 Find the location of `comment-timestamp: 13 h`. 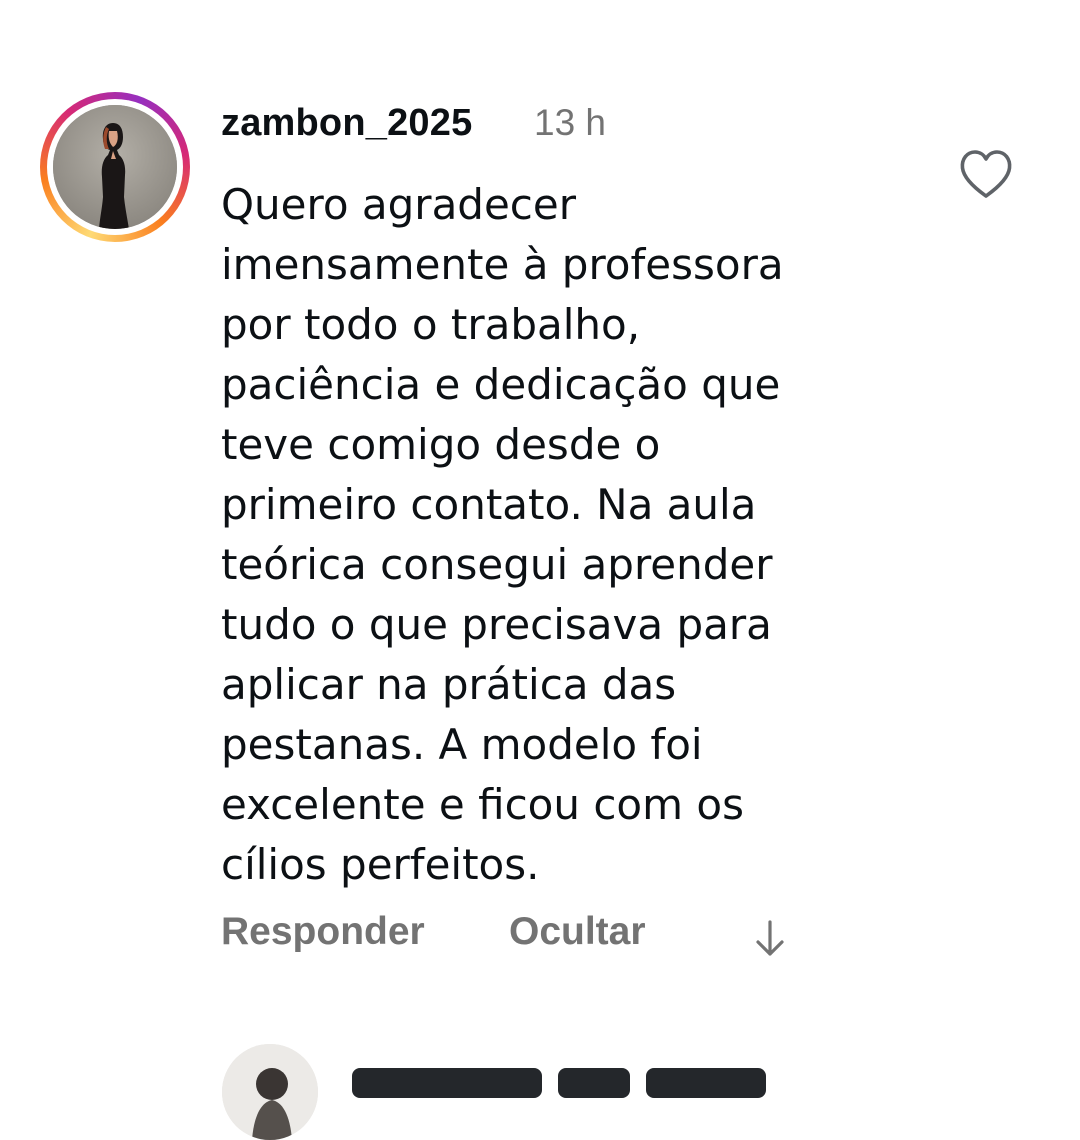

comment-timestamp: 13 h is located at coordinates (570, 122).